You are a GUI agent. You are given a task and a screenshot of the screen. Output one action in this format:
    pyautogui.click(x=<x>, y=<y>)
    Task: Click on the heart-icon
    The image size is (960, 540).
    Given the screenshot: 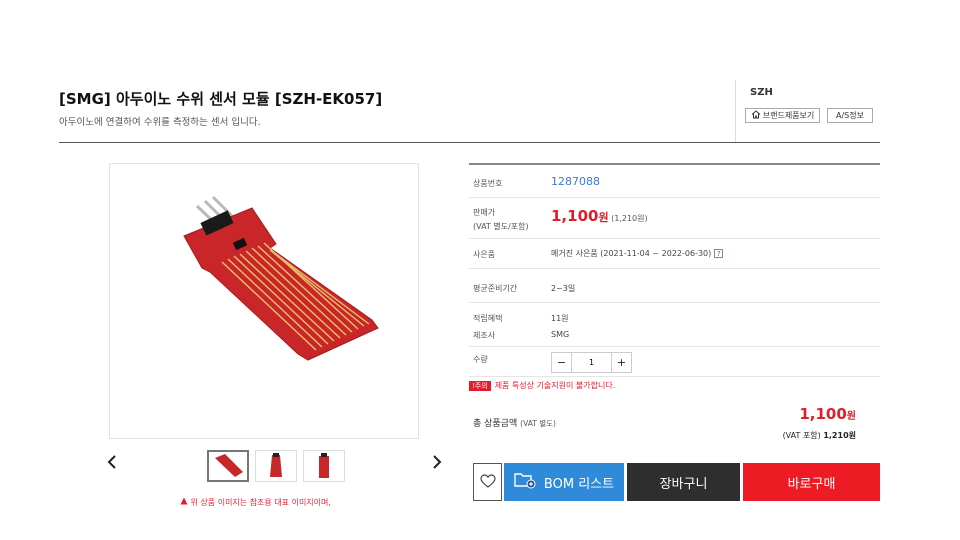 What is the action you would take?
    pyautogui.click(x=487, y=482)
    